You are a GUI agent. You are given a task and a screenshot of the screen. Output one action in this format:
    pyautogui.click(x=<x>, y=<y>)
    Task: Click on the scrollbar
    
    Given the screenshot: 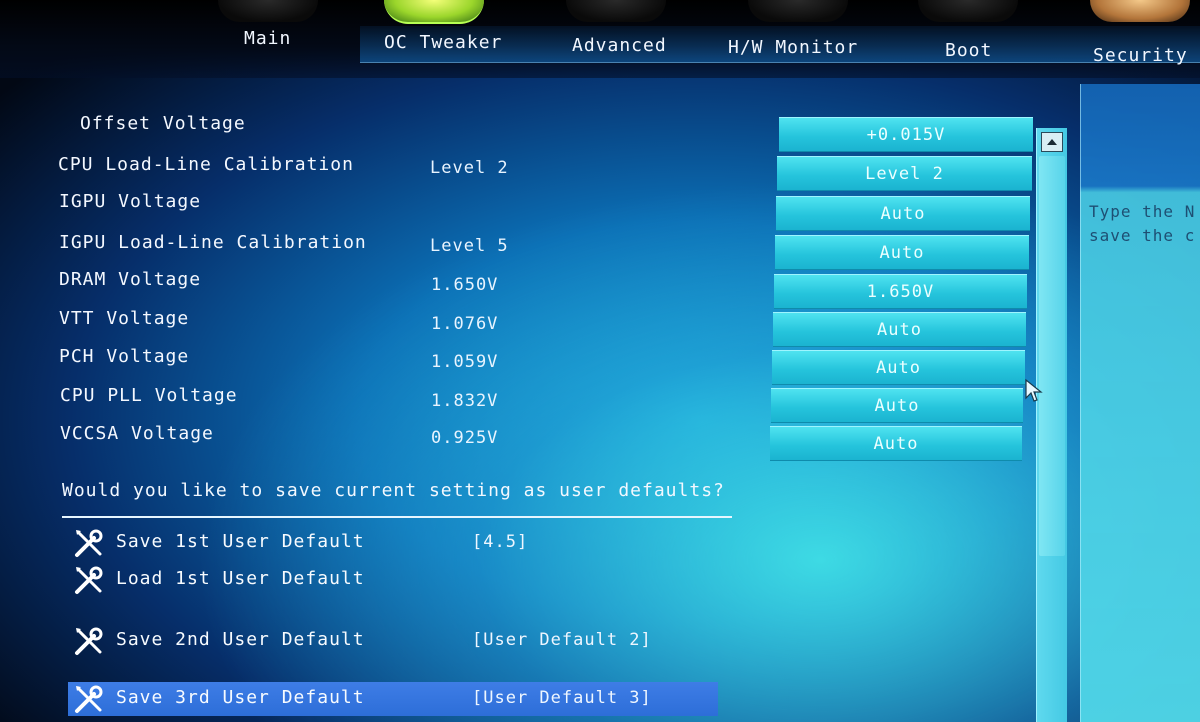 What is the action you would take?
    pyautogui.click(x=1051, y=425)
    